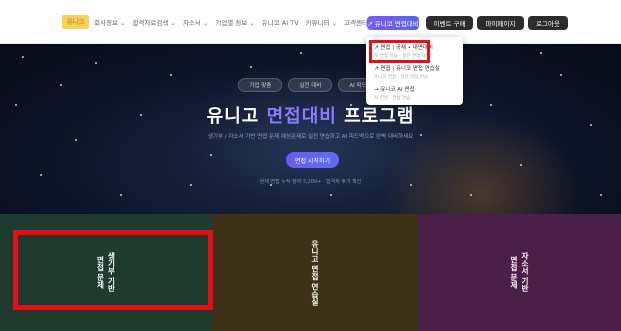 The height and width of the screenshot is (331, 621). Describe the element at coordinates (548, 23) in the screenshot. I see `logout-button: 로그아웃` at that location.